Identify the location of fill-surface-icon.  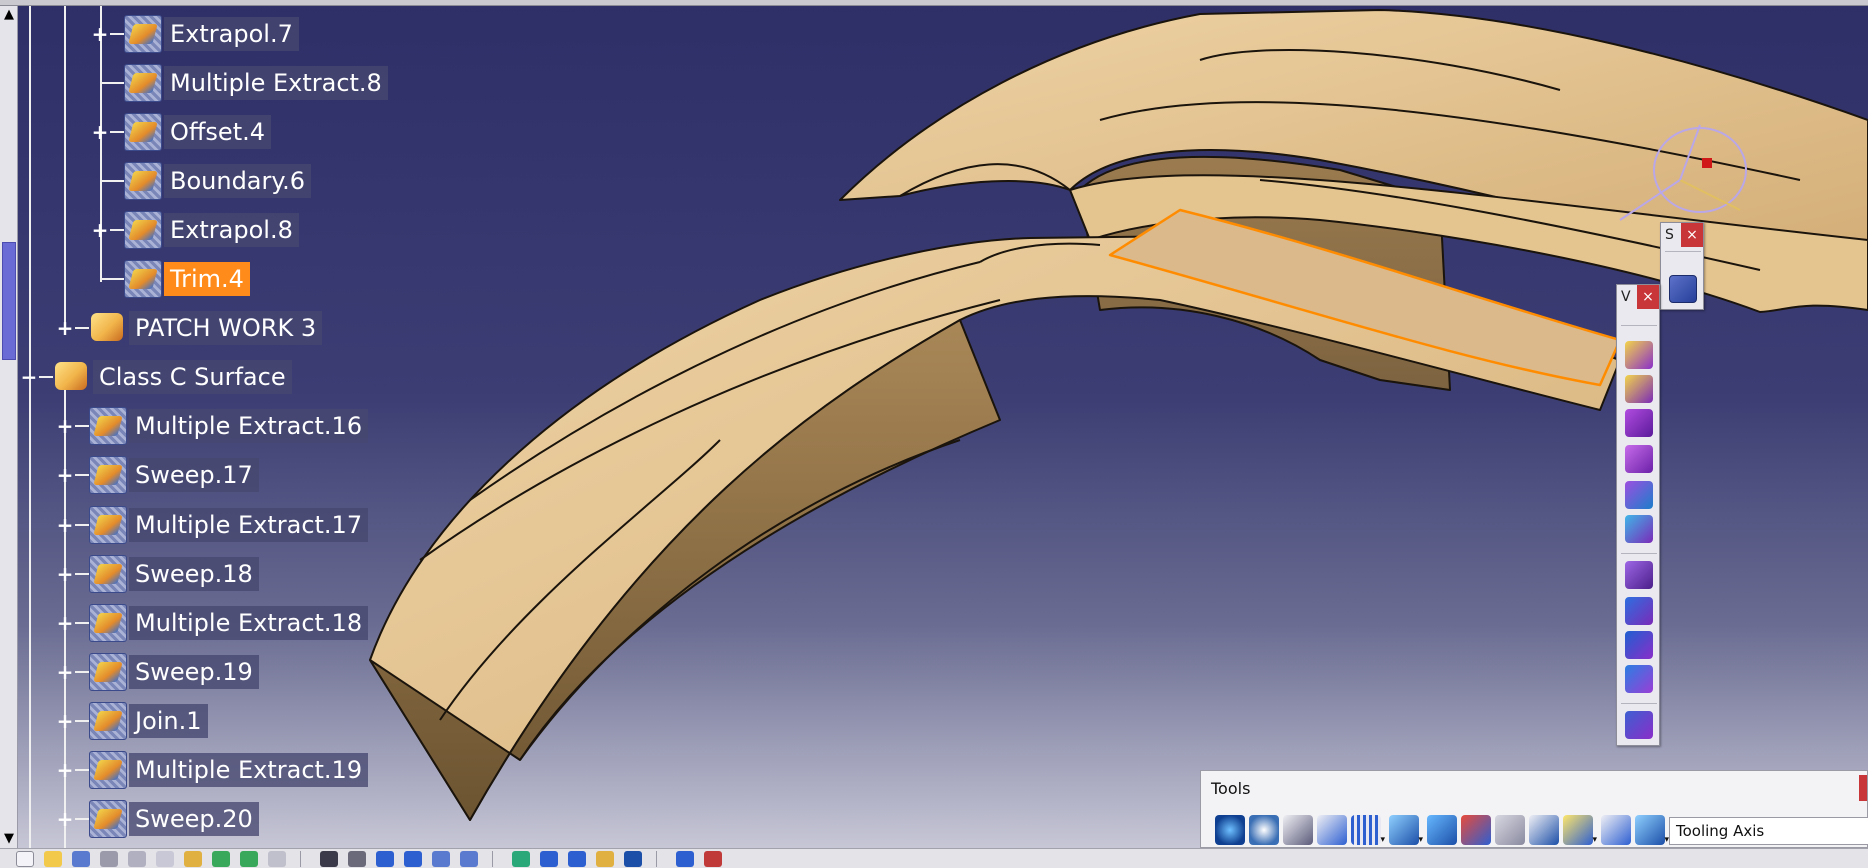
(1639, 495).